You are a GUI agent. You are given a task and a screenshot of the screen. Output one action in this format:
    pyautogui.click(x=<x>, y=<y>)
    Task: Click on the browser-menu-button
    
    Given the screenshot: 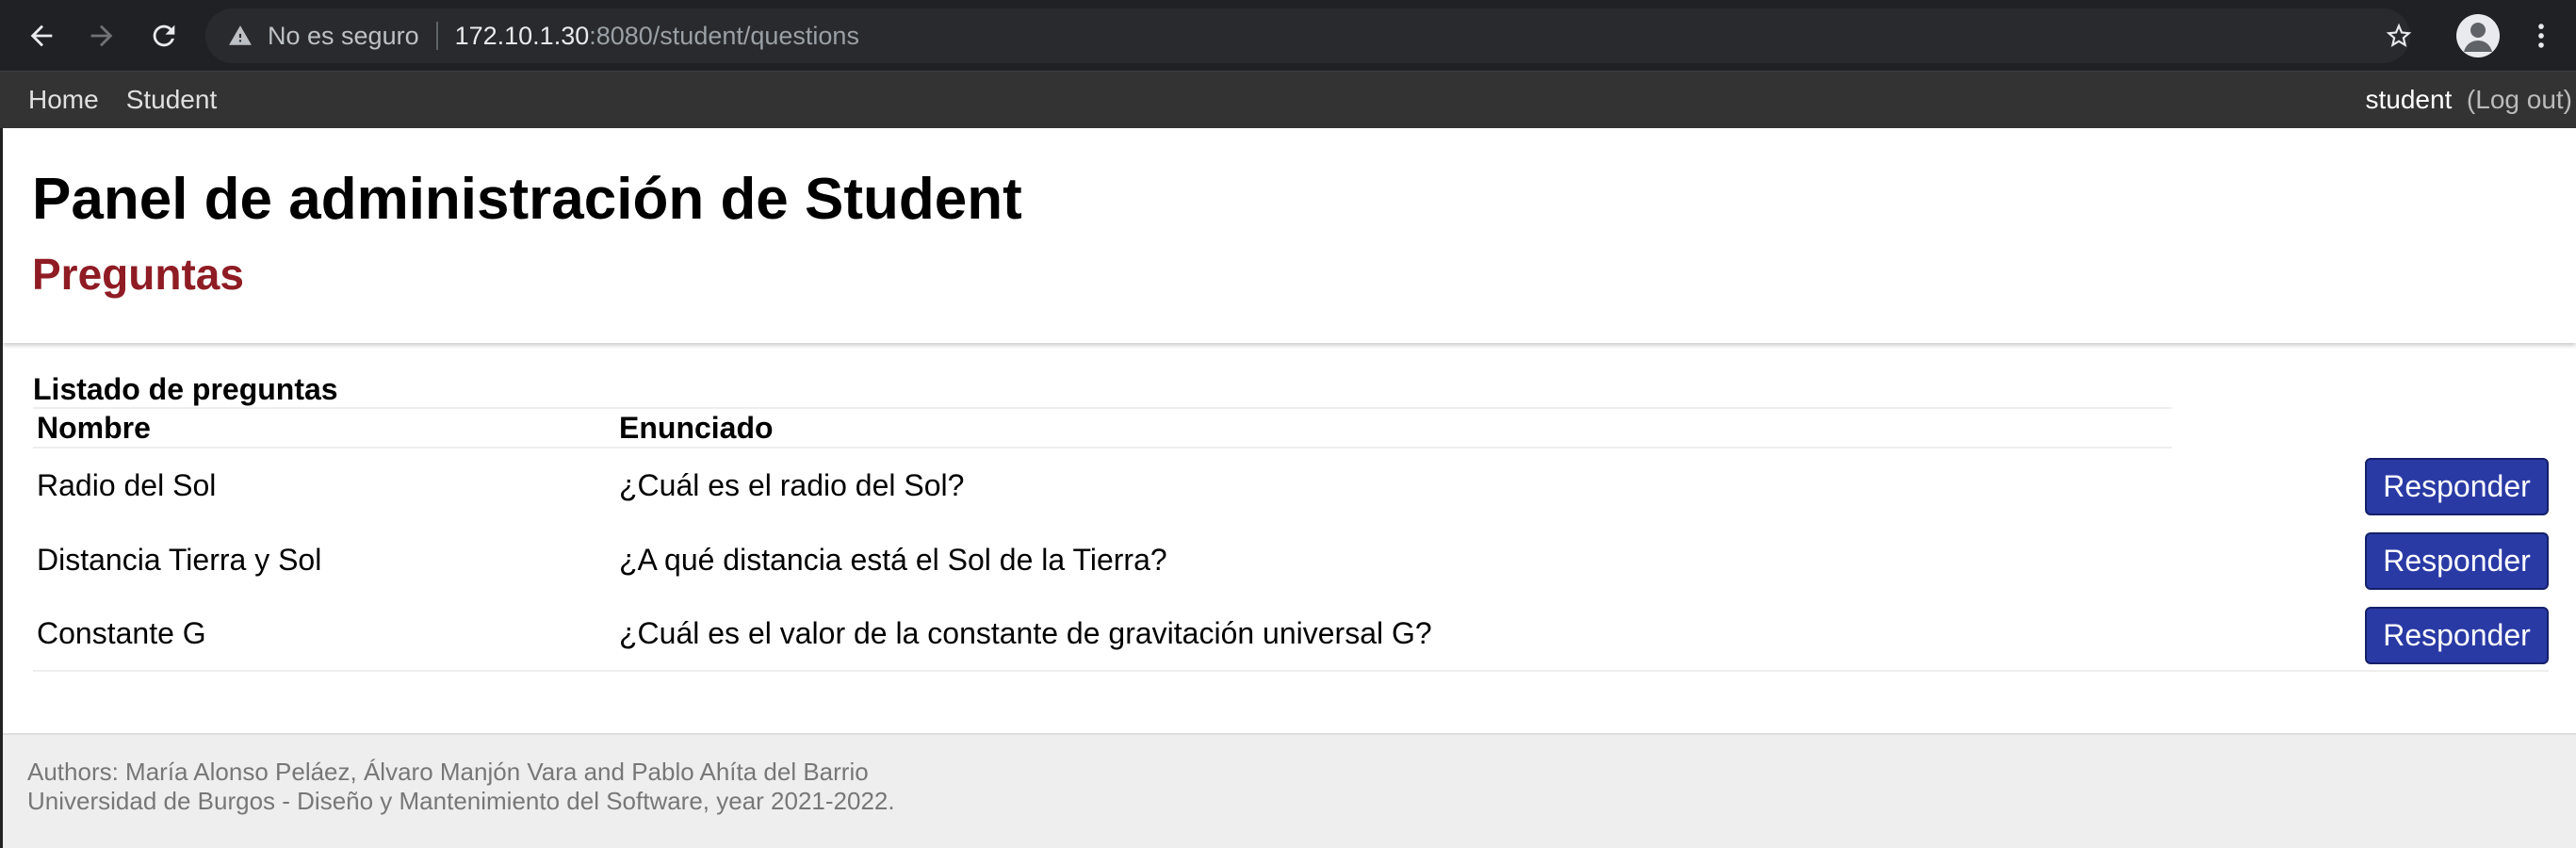 What is the action you would take?
    pyautogui.click(x=2541, y=36)
    